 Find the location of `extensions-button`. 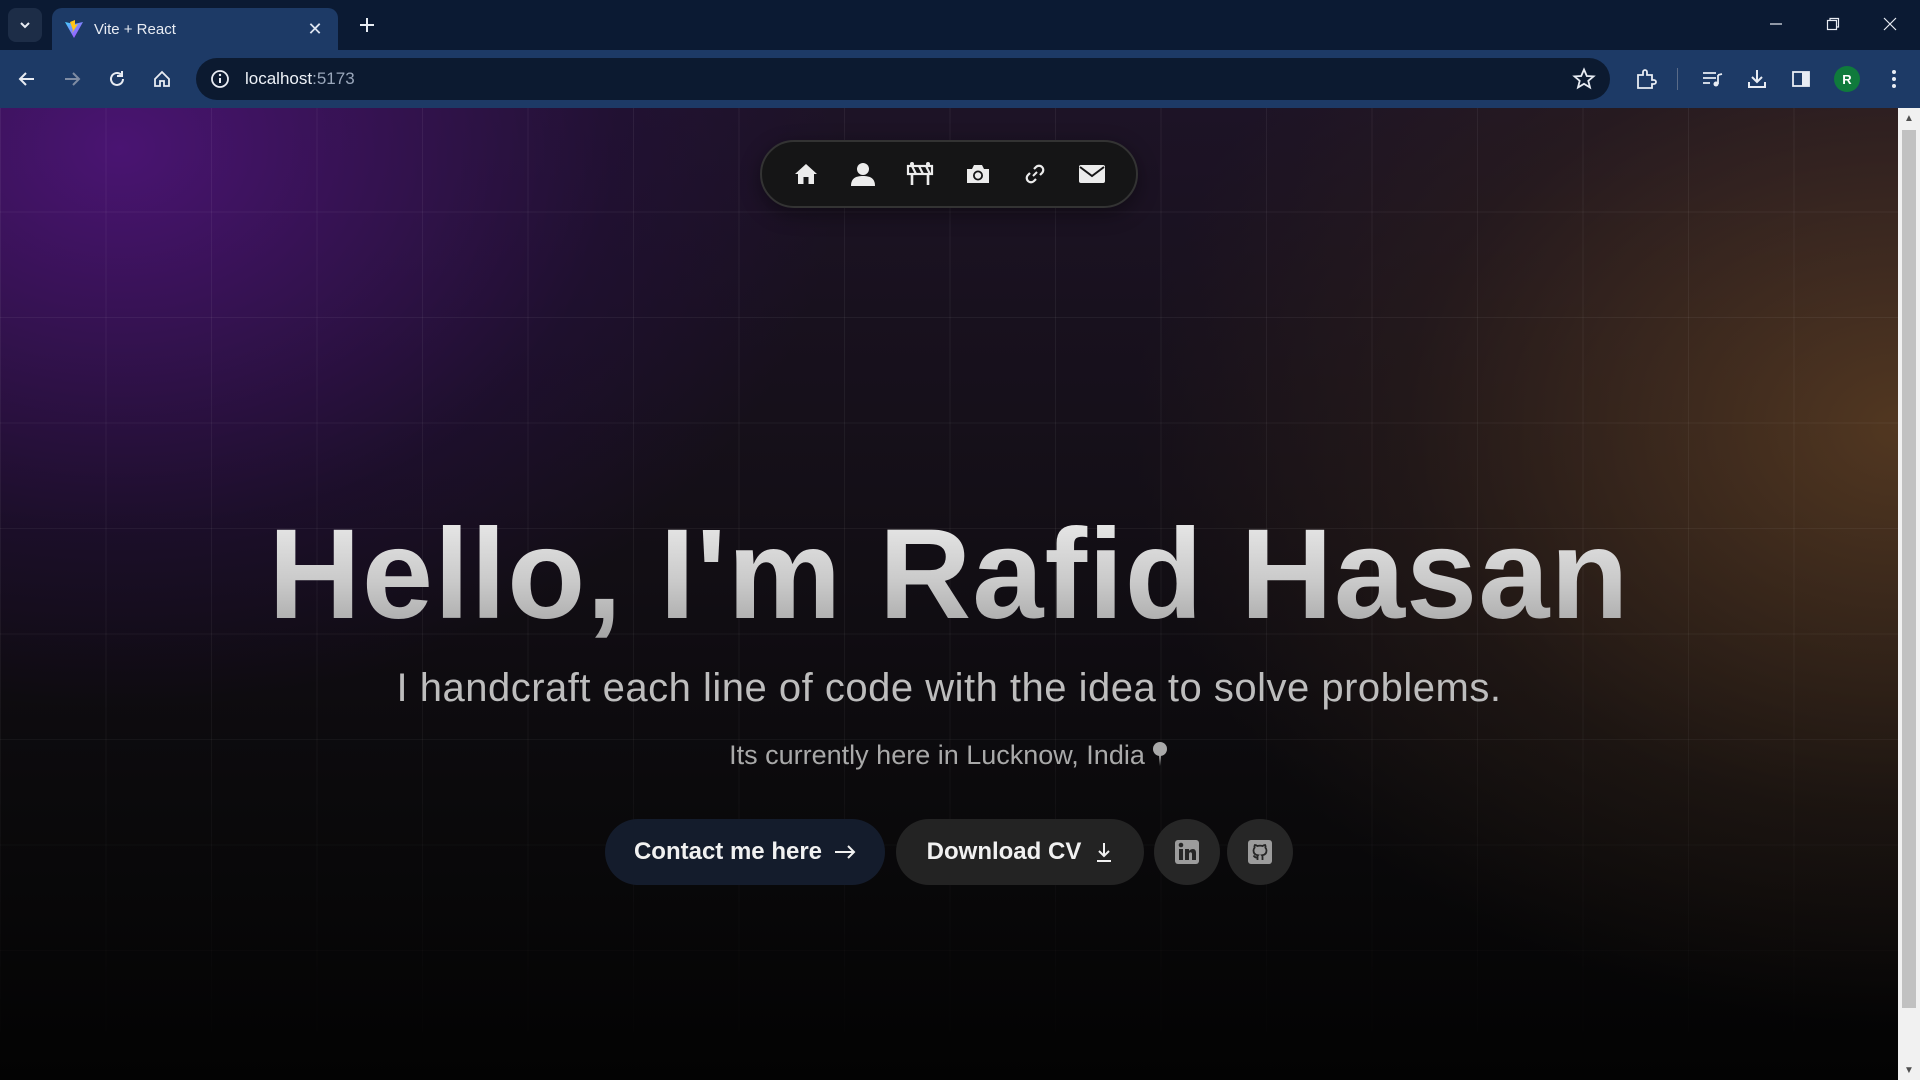

extensions-button is located at coordinates (1646, 79).